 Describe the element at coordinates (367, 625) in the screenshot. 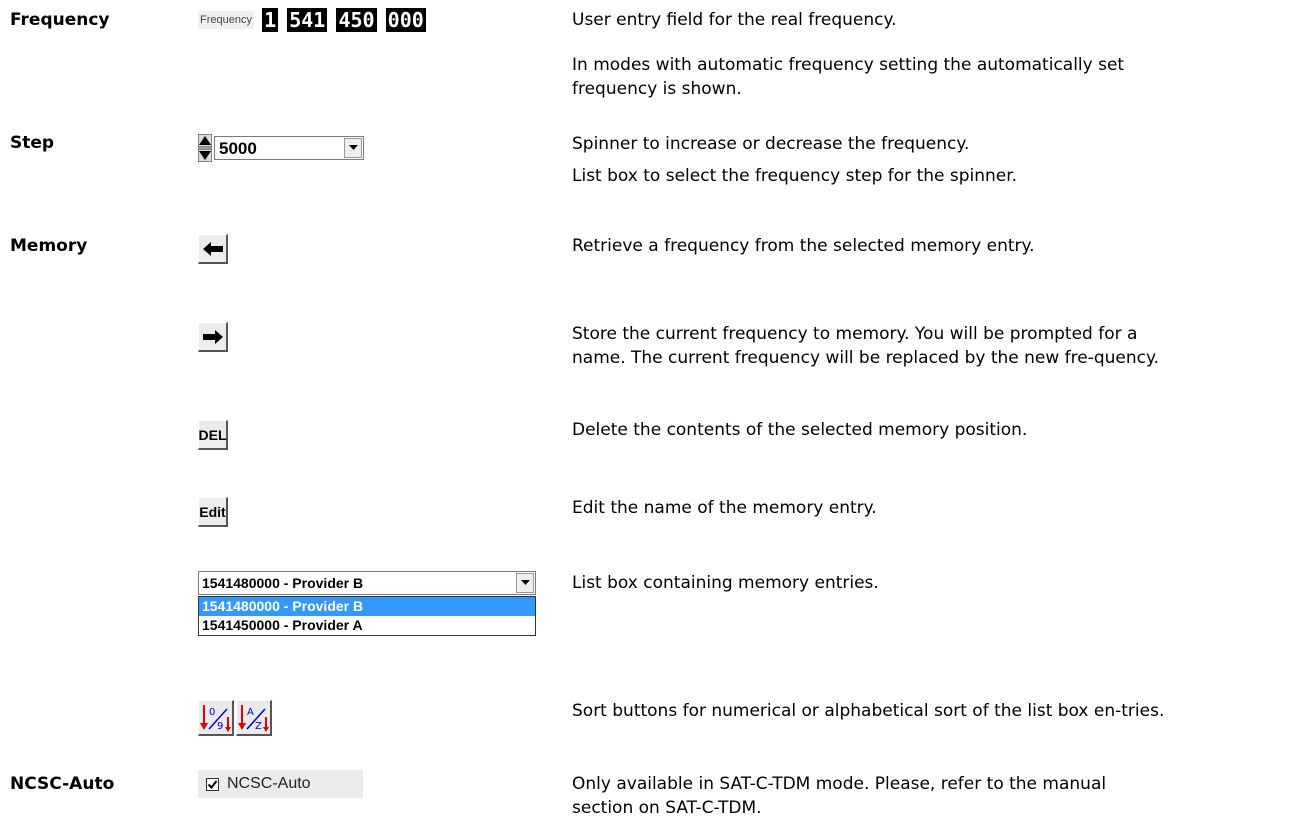

I see `memory-option: 1541450000 - Provider A` at that location.